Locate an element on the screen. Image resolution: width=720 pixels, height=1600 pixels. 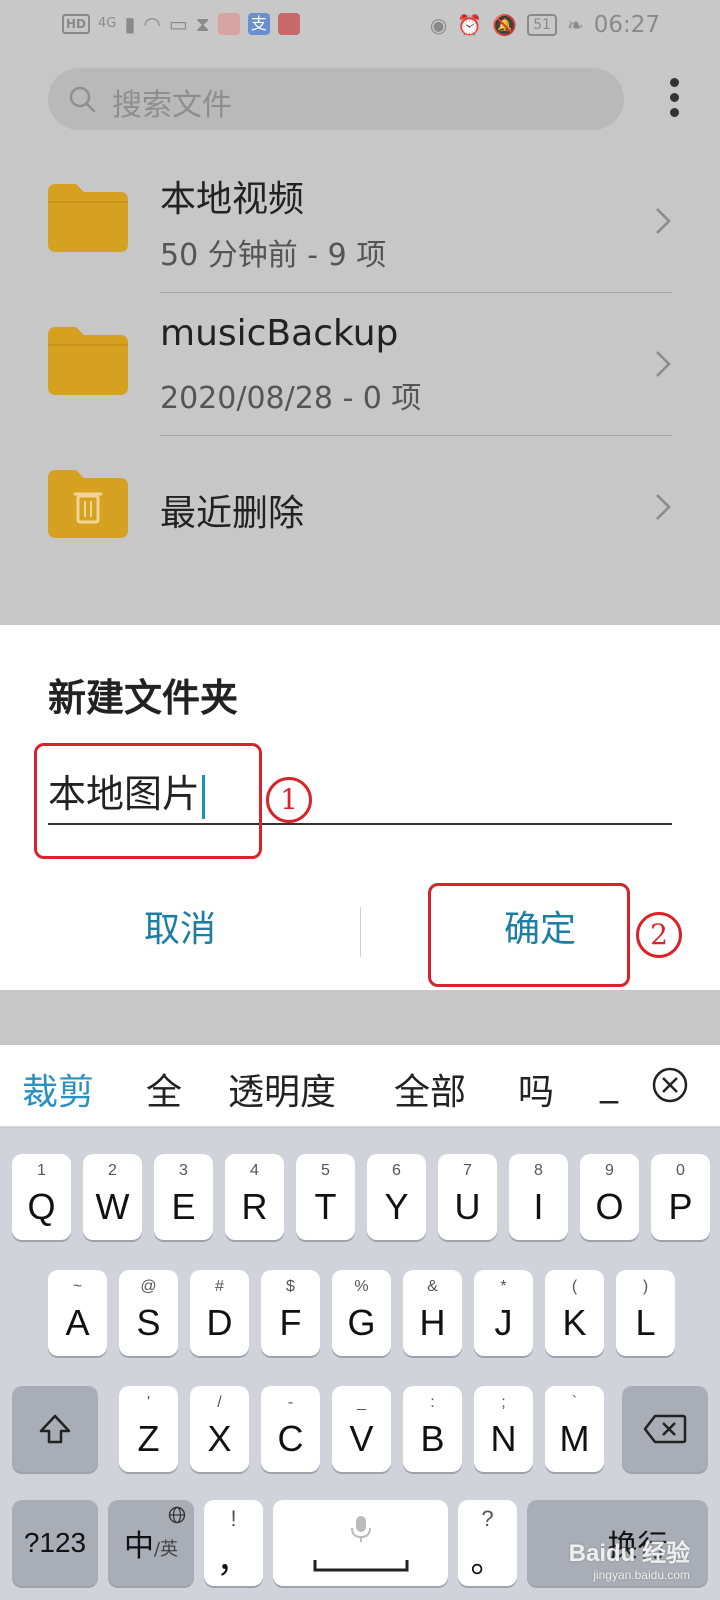
annotation-number-1: 1 is located at coordinates (289, 800).